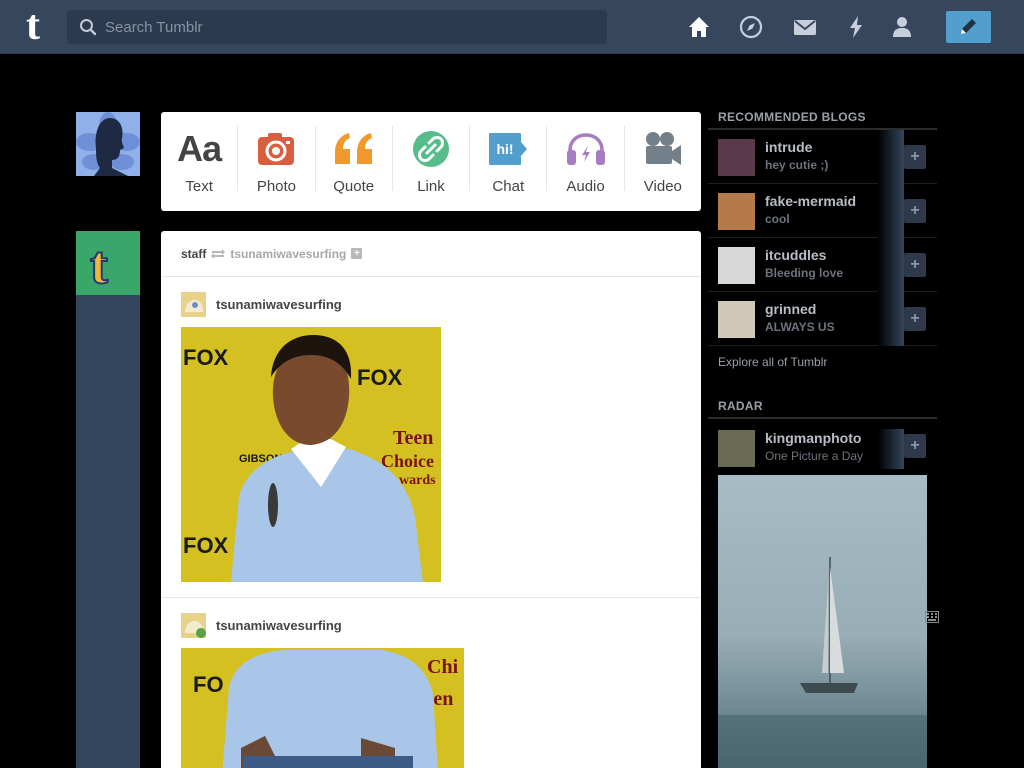  I want to click on blog-name: grinned, so click(790, 309).